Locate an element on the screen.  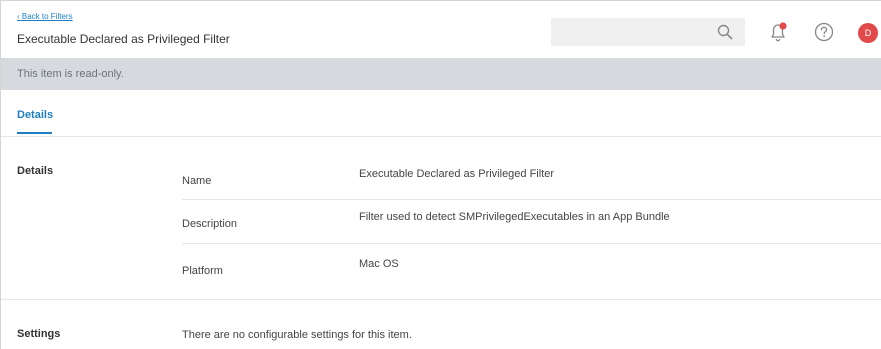
tab-details: Details is located at coordinates (35, 115).